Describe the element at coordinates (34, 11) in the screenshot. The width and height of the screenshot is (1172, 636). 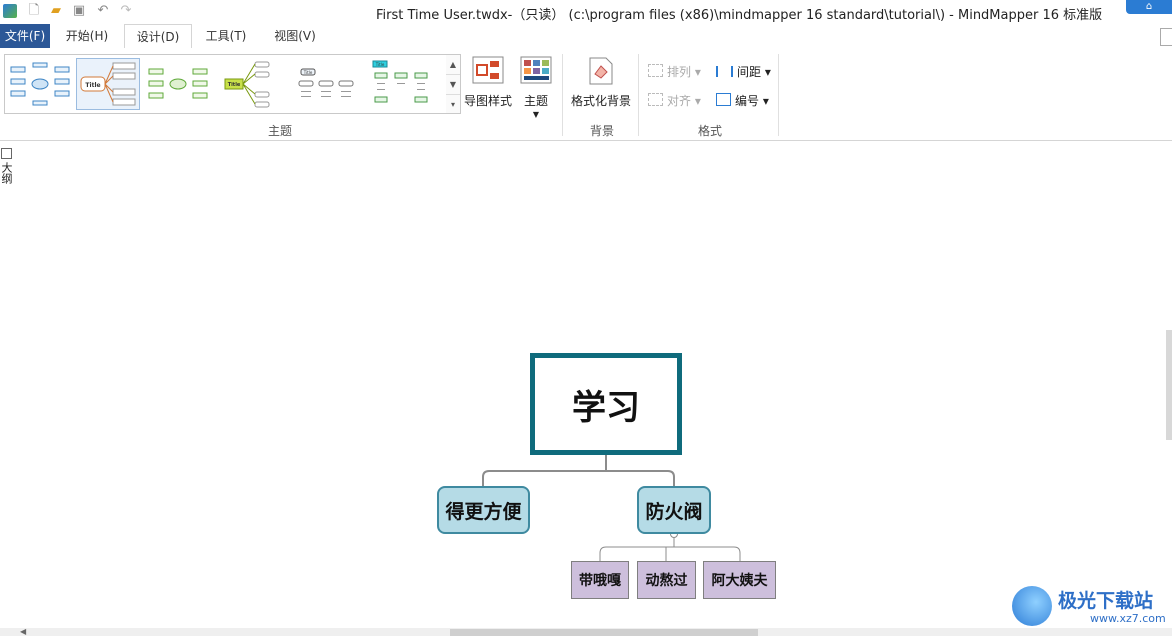
I see `new-file-icon: 🗋` at that location.